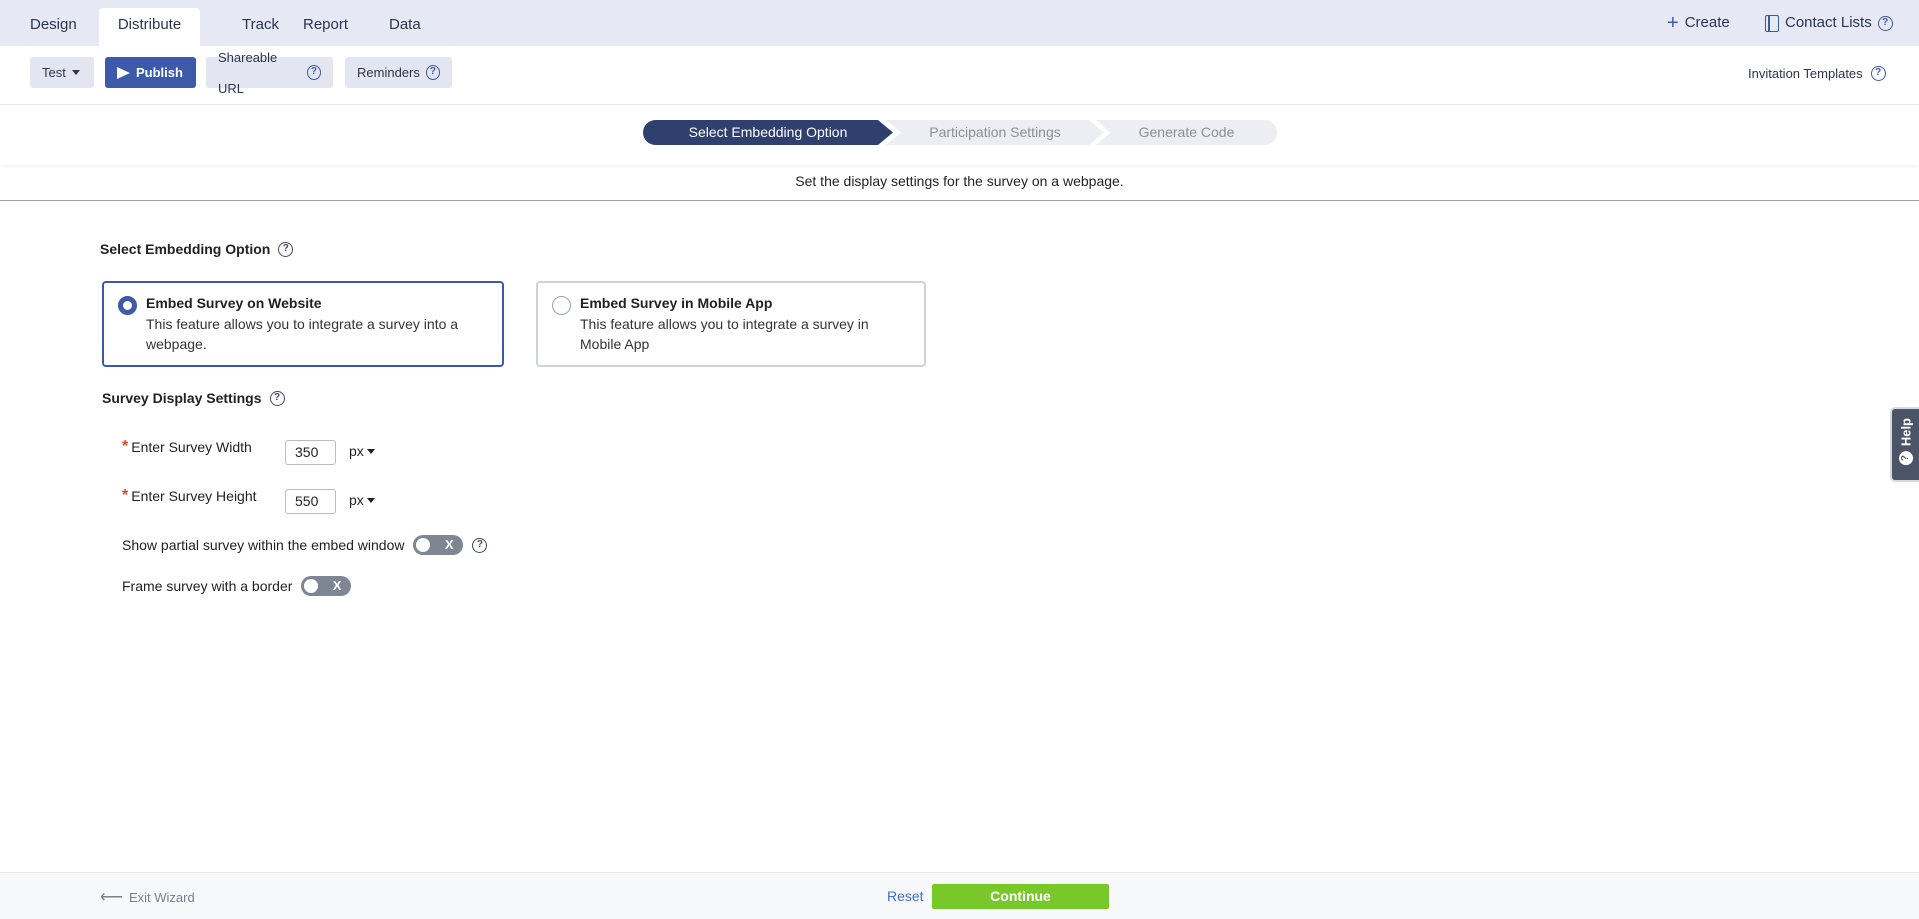 The image size is (1919, 919). I want to click on contact-book-icon, so click(1772, 23).